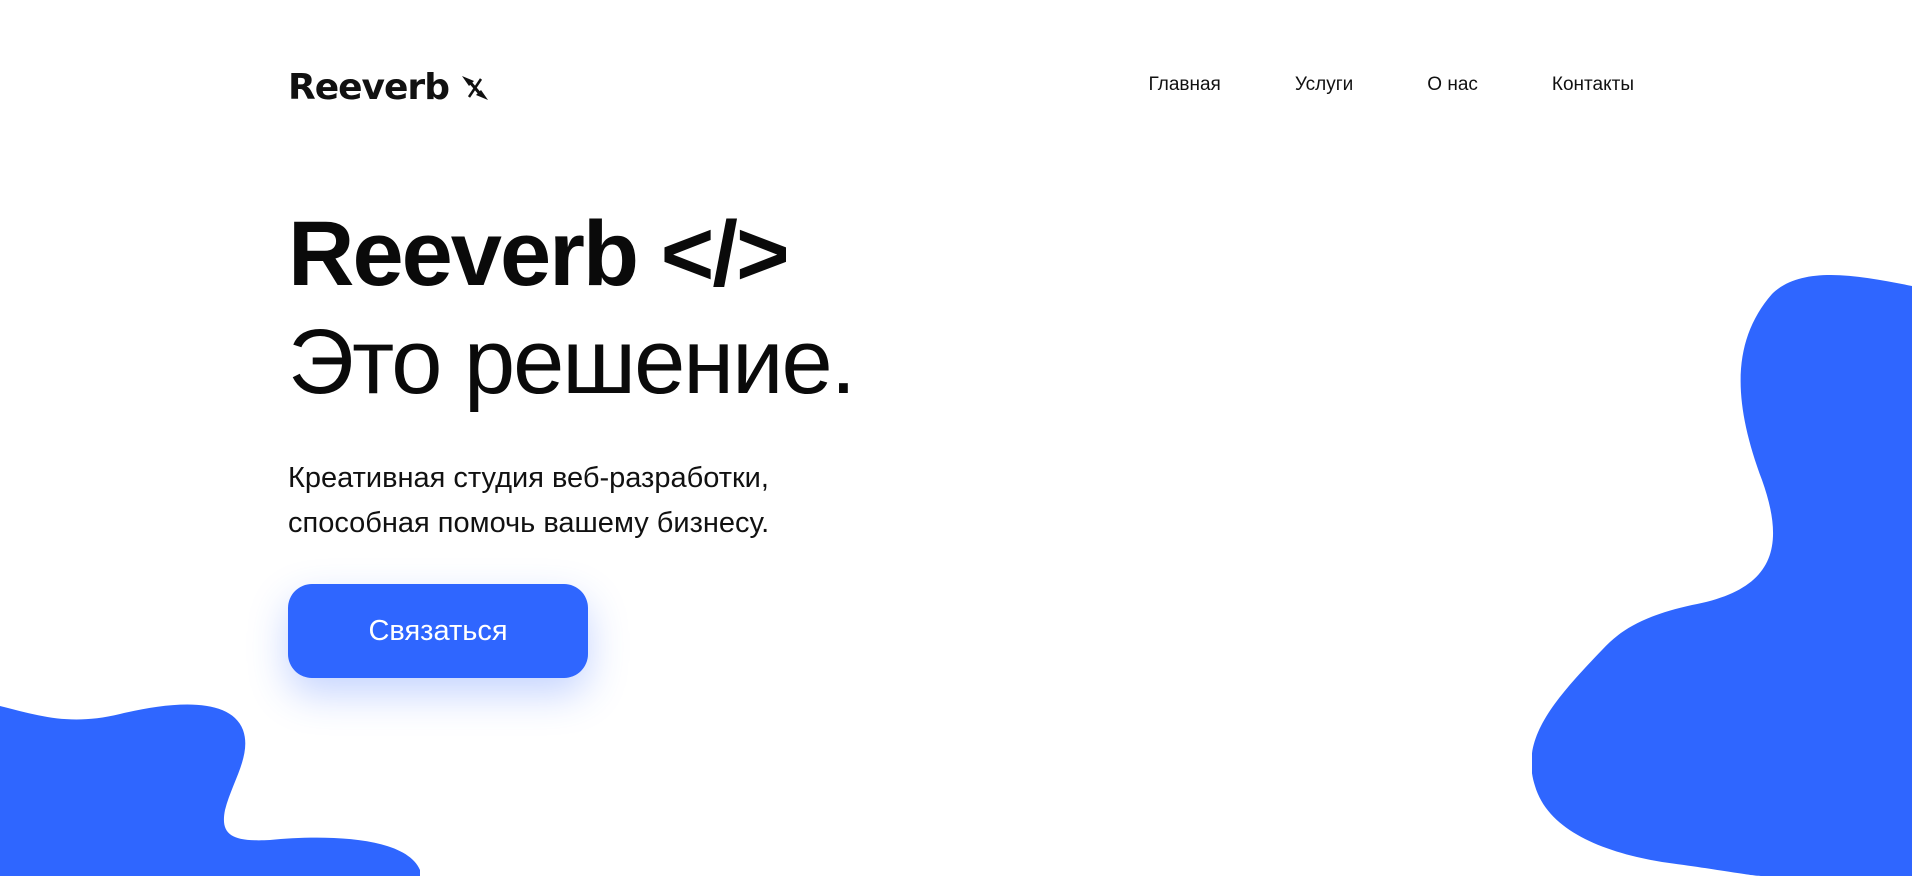 The width and height of the screenshot is (1912, 876). What do you see at coordinates (369, 87) in the screenshot?
I see `logo-text: Reeverb` at bounding box center [369, 87].